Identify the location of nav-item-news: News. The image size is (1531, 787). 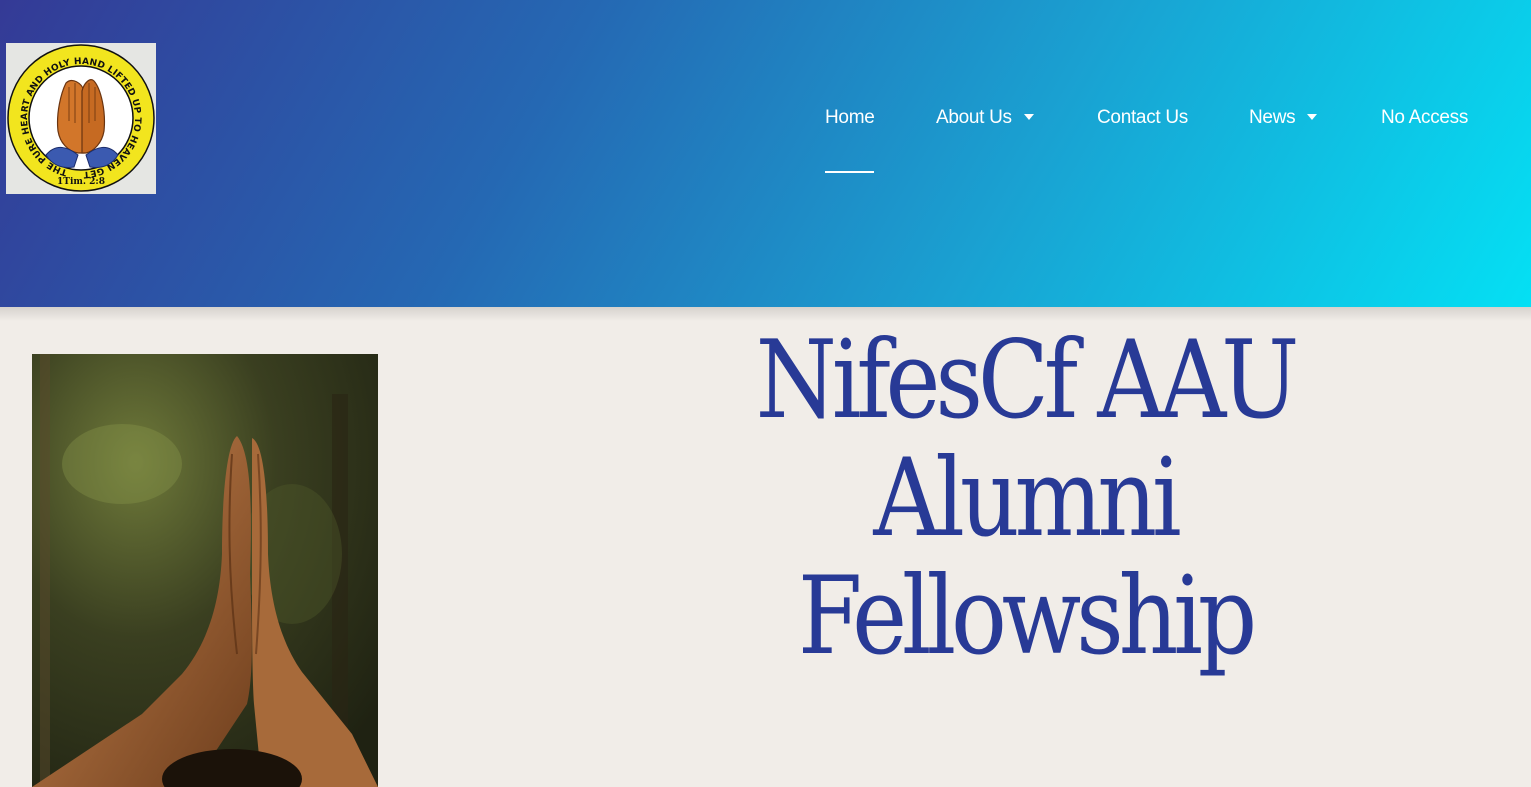
(1283, 139).